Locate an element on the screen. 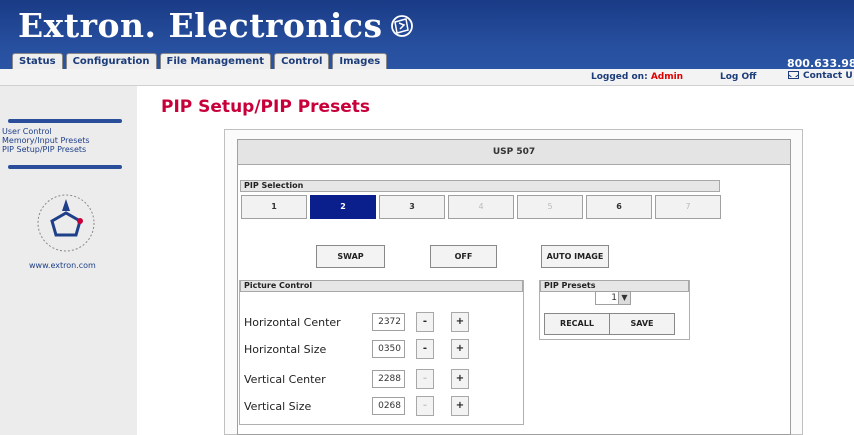 This screenshot has height=435, width=854. horizontal-center-increment-button: + is located at coordinates (460, 322).